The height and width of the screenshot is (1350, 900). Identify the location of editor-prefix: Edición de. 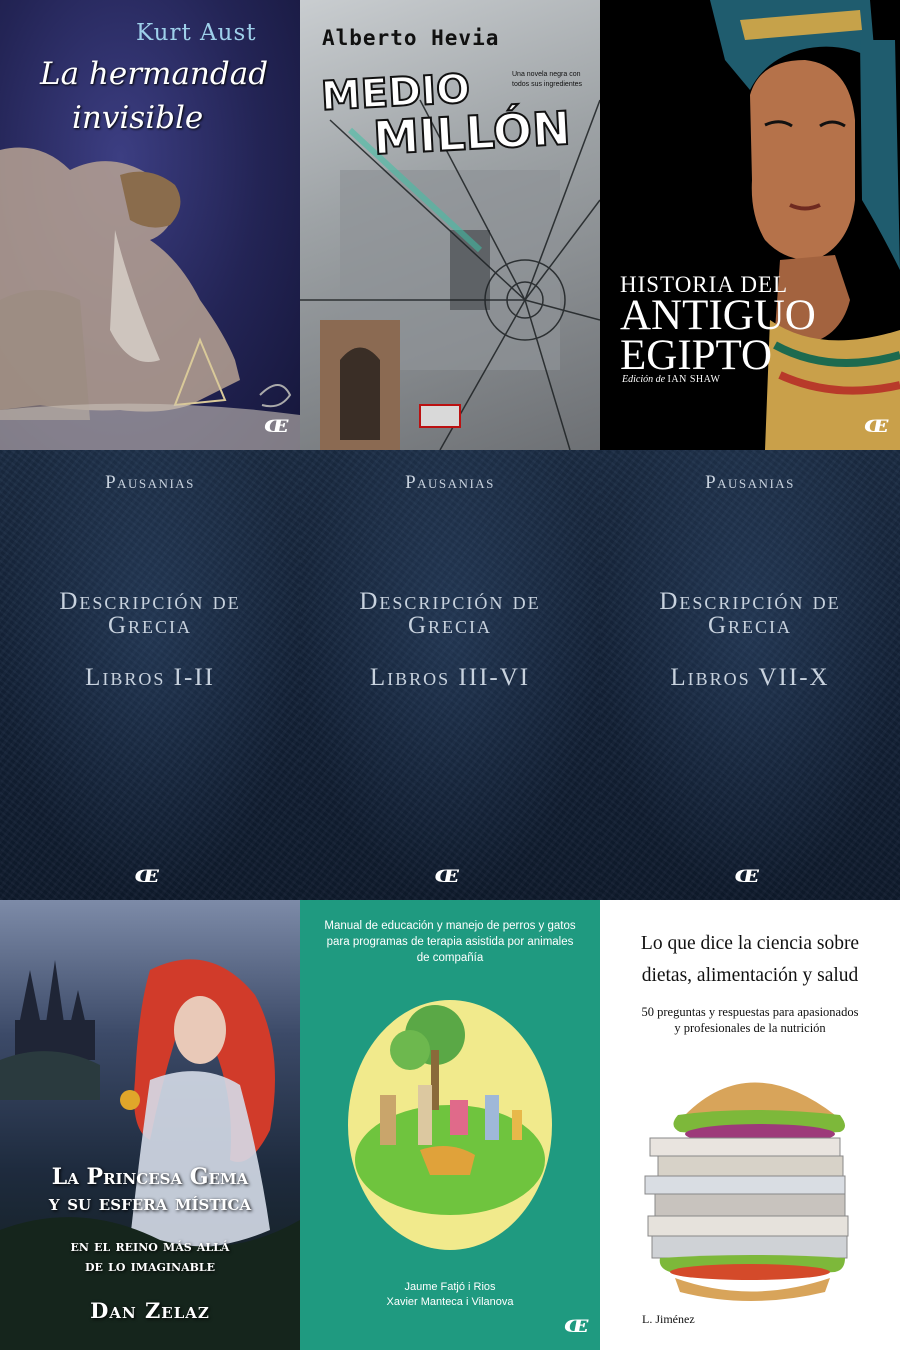
(644, 379).